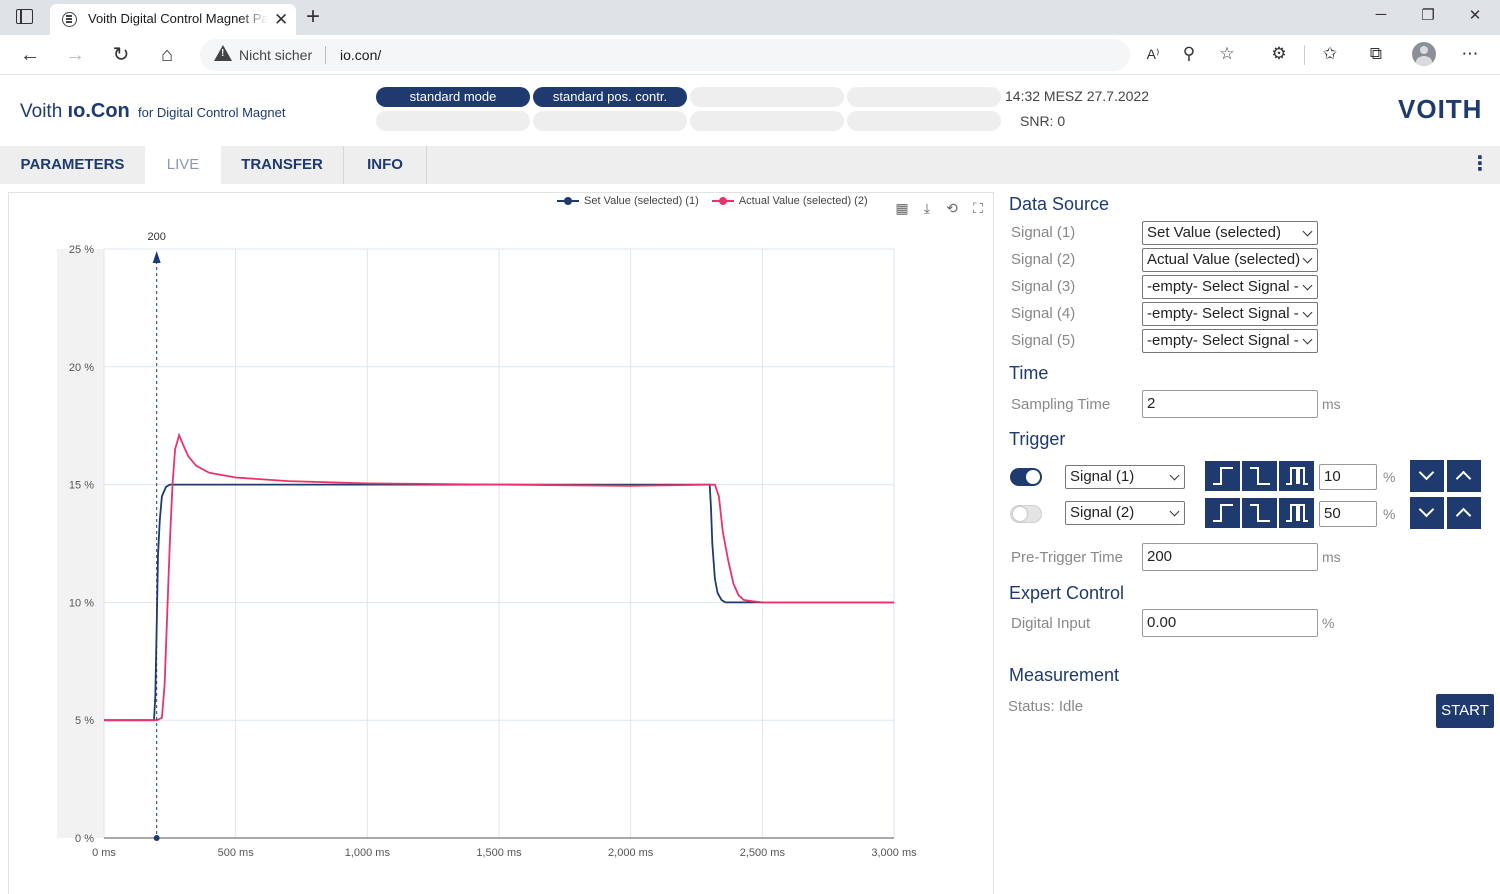  I want to click on kebab-menu-icon: ⋮, so click(1480, 164).